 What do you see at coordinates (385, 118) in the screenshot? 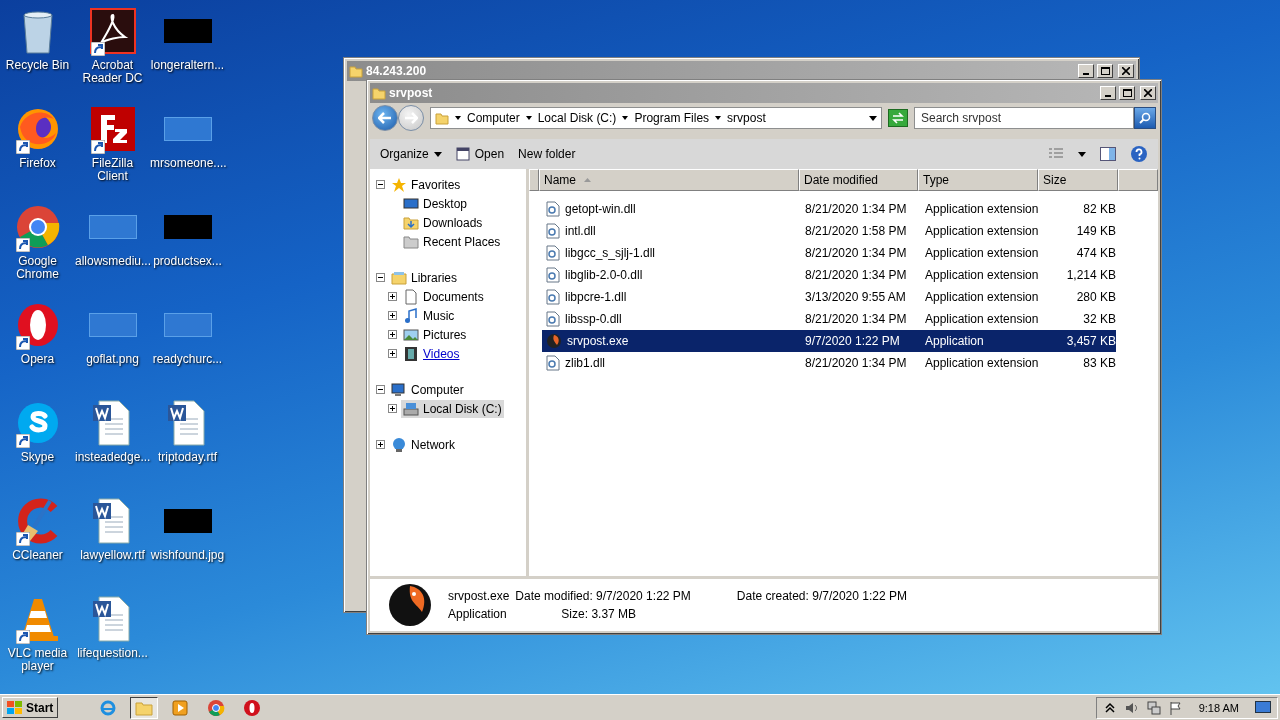
I see `back-button` at bounding box center [385, 118].